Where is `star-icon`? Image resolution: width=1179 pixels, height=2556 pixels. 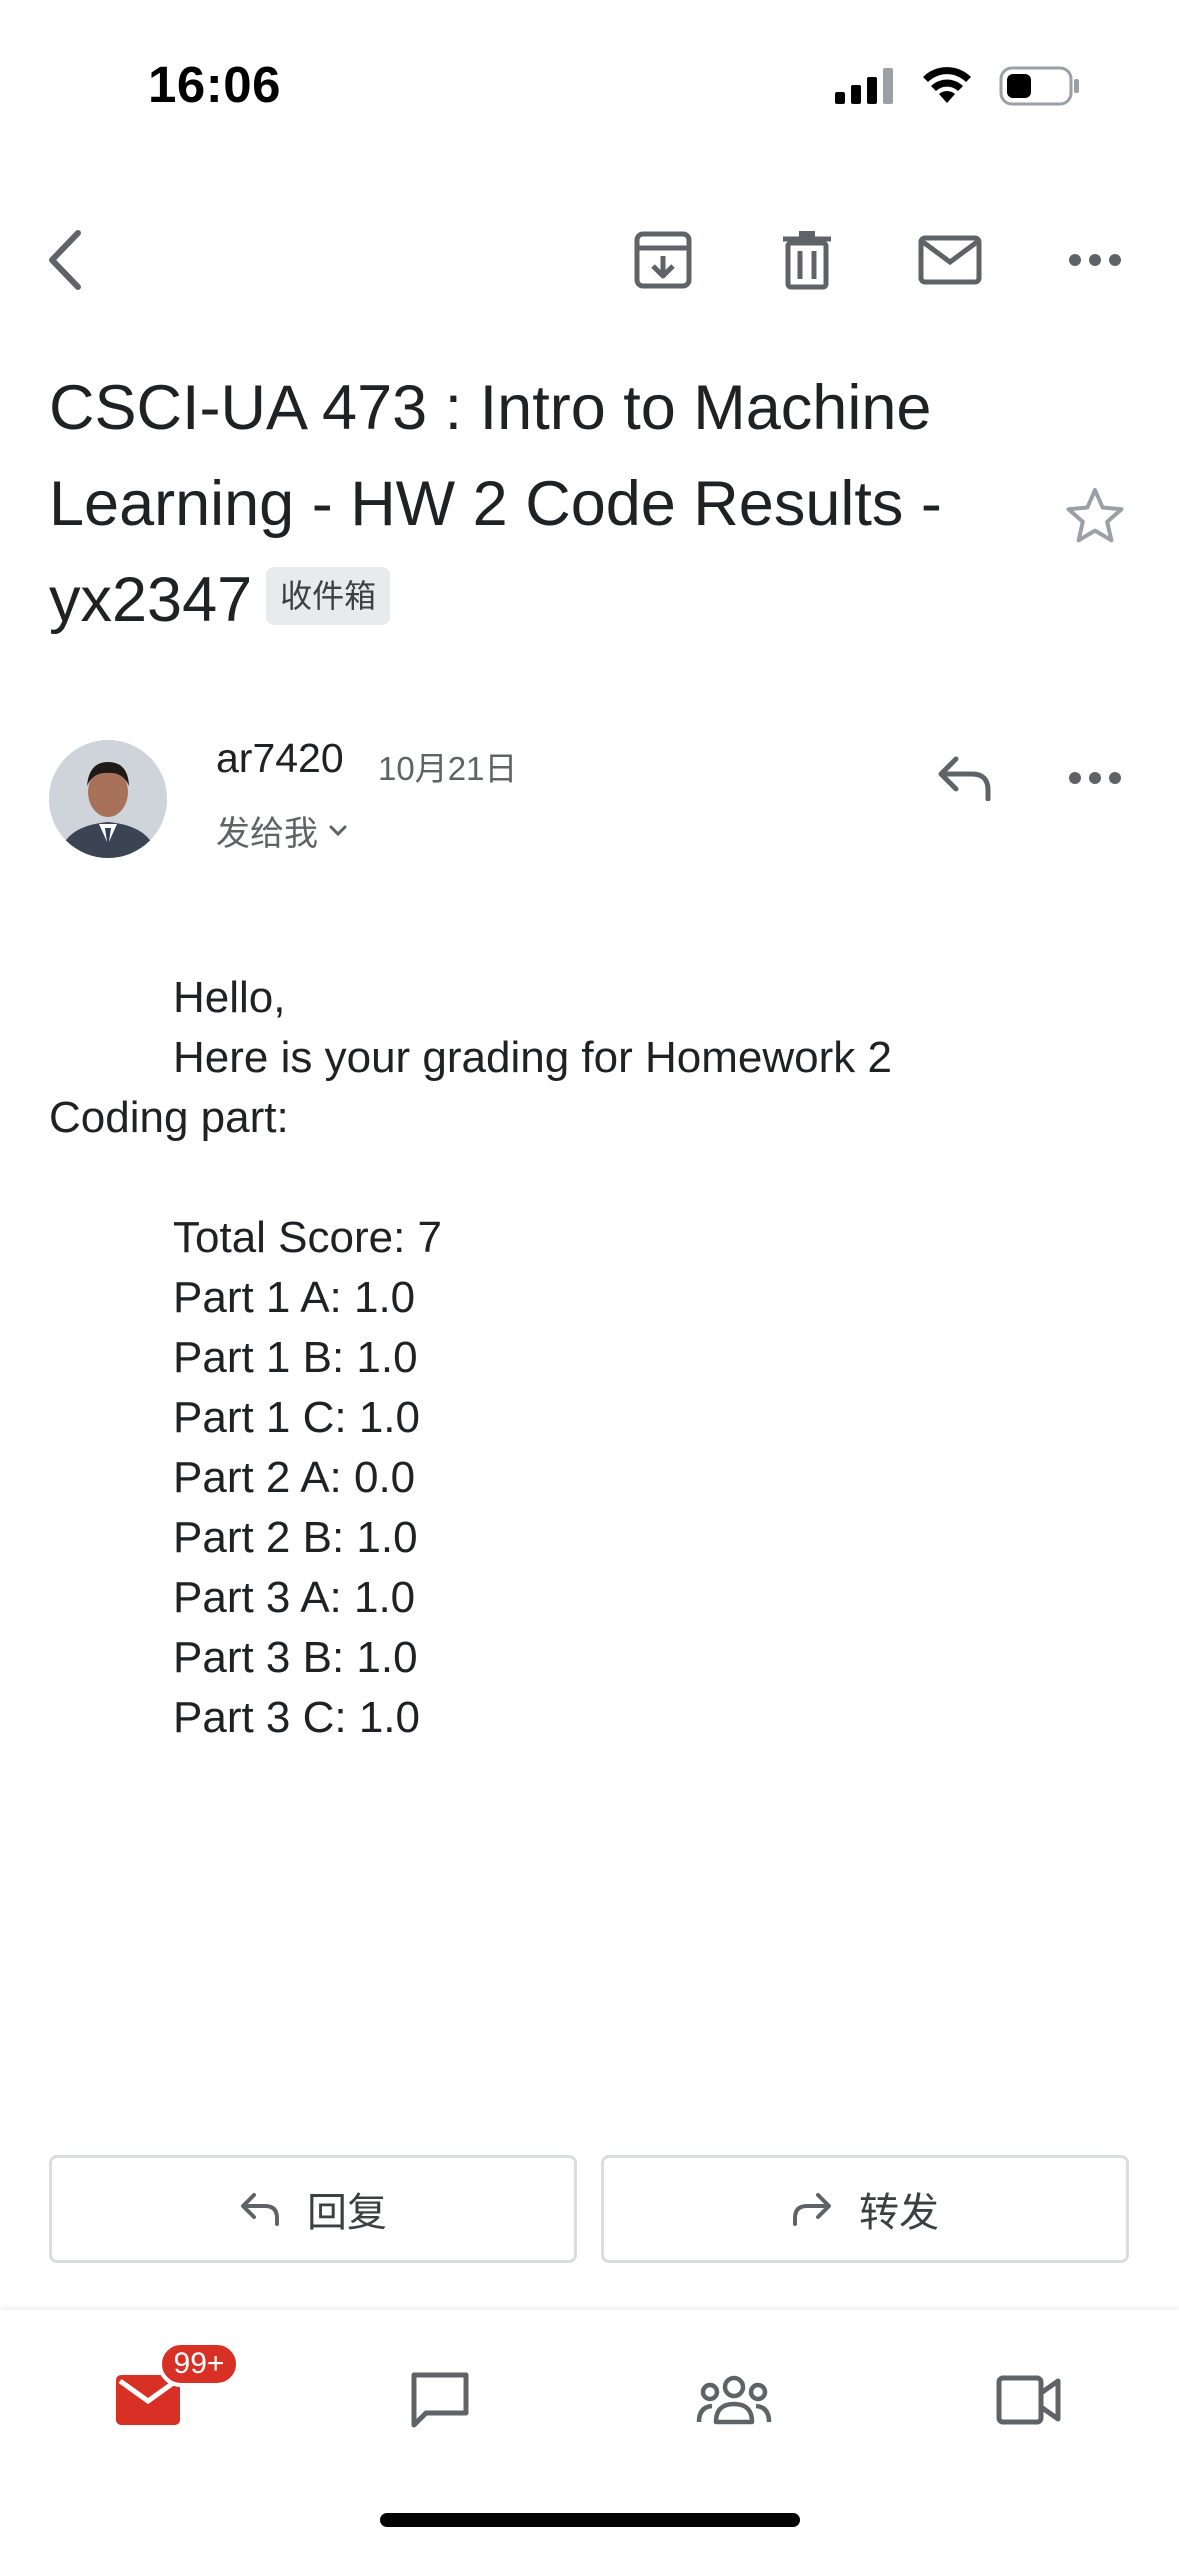 star-icon is located at coordinates (1095, 515).